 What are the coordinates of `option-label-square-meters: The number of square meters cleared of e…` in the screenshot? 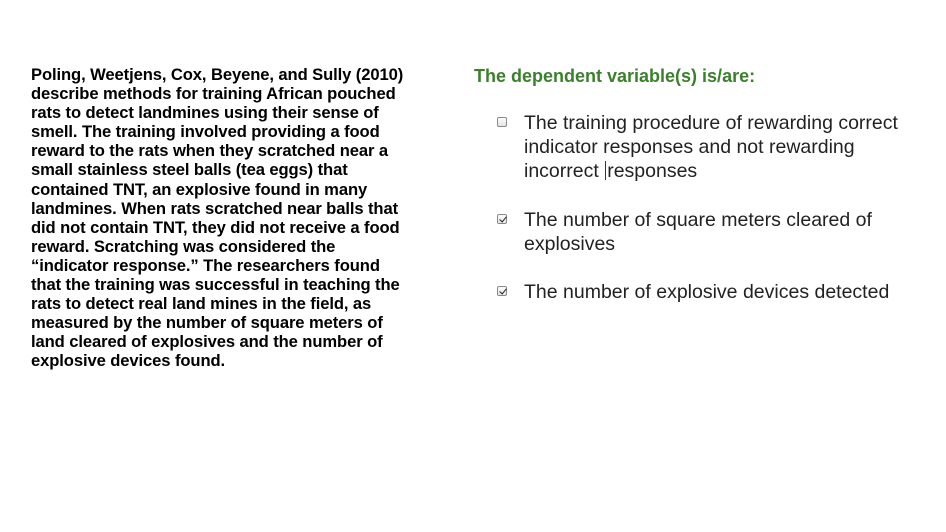 It's located at (698, 232).